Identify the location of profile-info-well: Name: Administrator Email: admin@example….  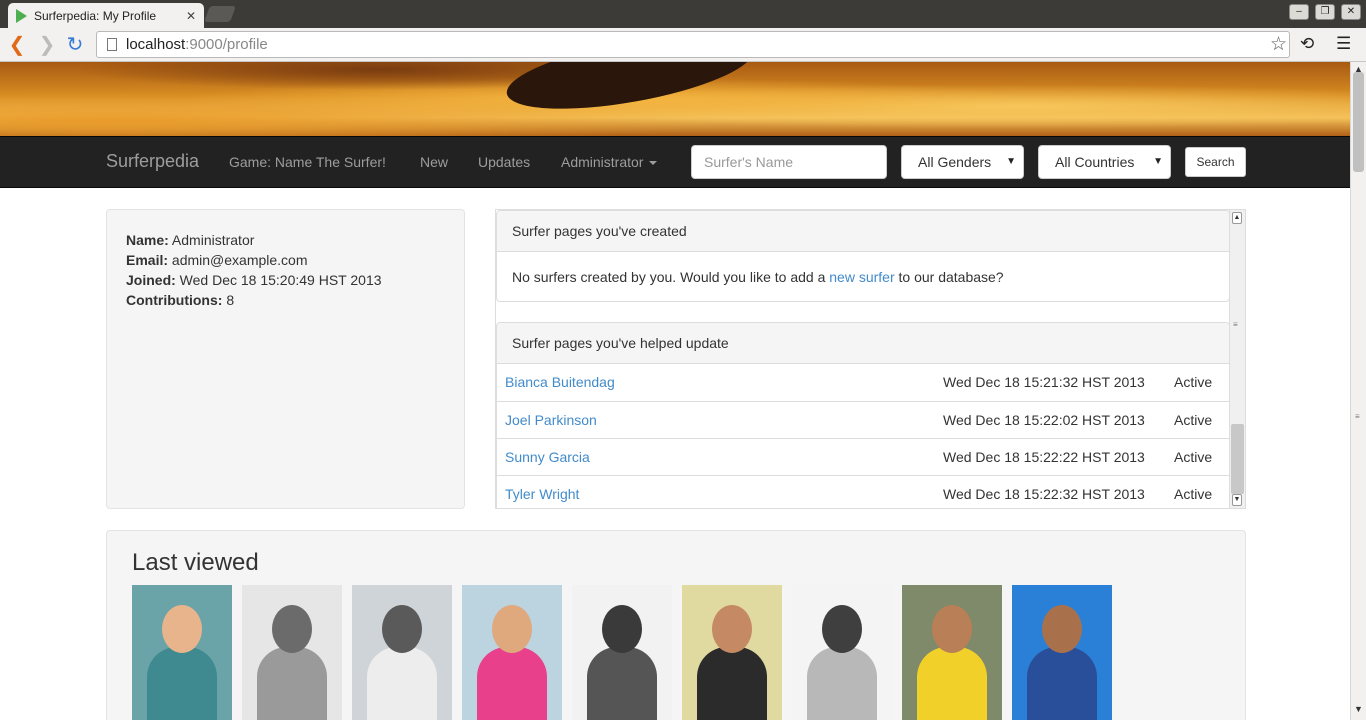
(285, 359).